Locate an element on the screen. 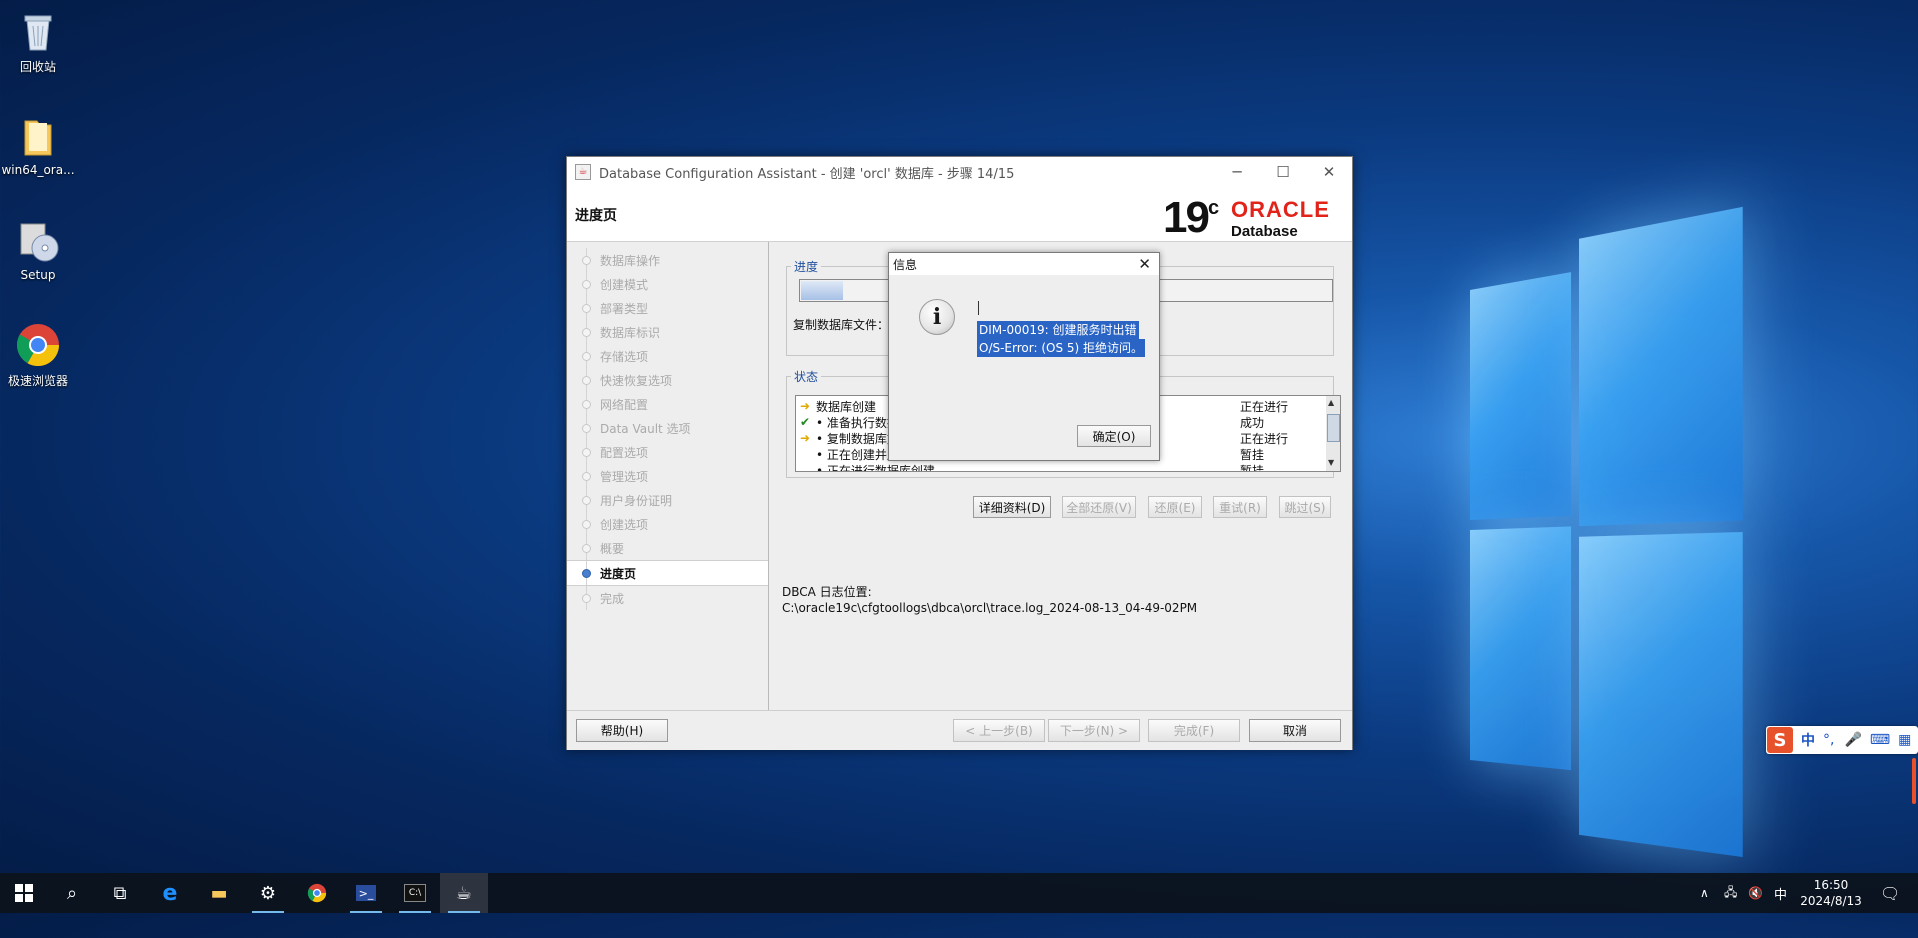 Image resolution: width=1918 pixels, height=938 pixels. step-item: 存储选项 is located at coordinates (667, 356).